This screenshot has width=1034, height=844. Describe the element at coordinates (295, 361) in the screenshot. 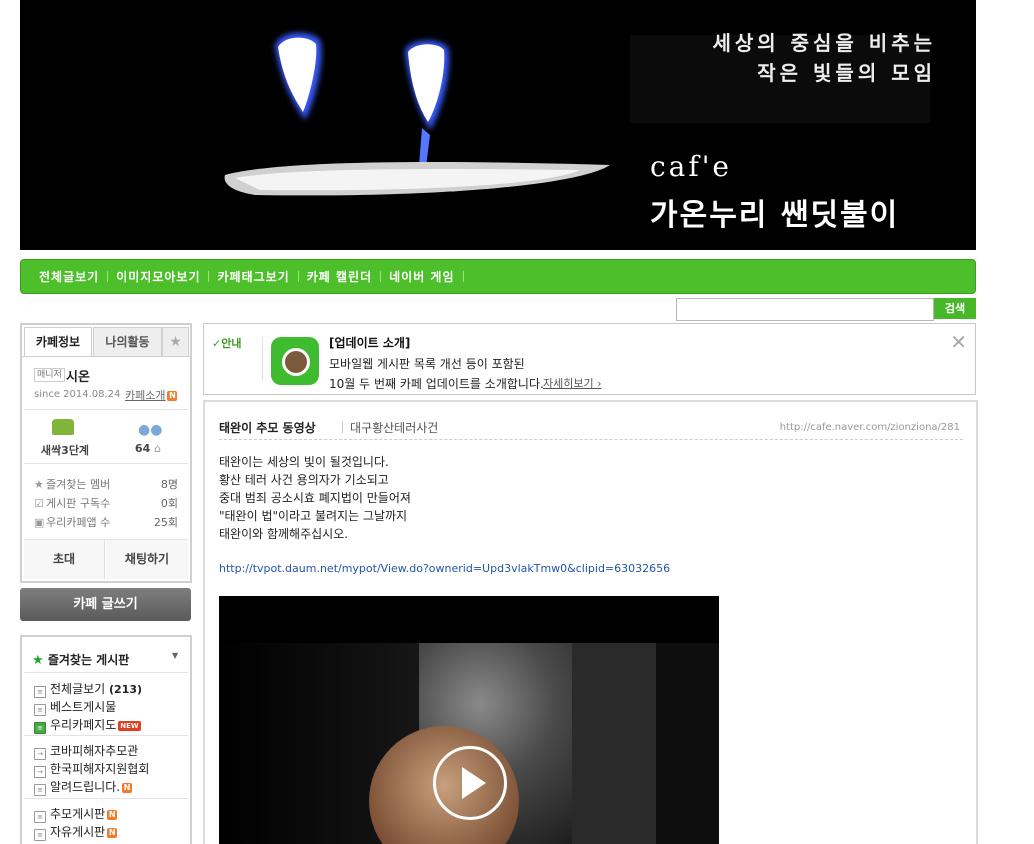

I see `cafe-app-icon` at that location.